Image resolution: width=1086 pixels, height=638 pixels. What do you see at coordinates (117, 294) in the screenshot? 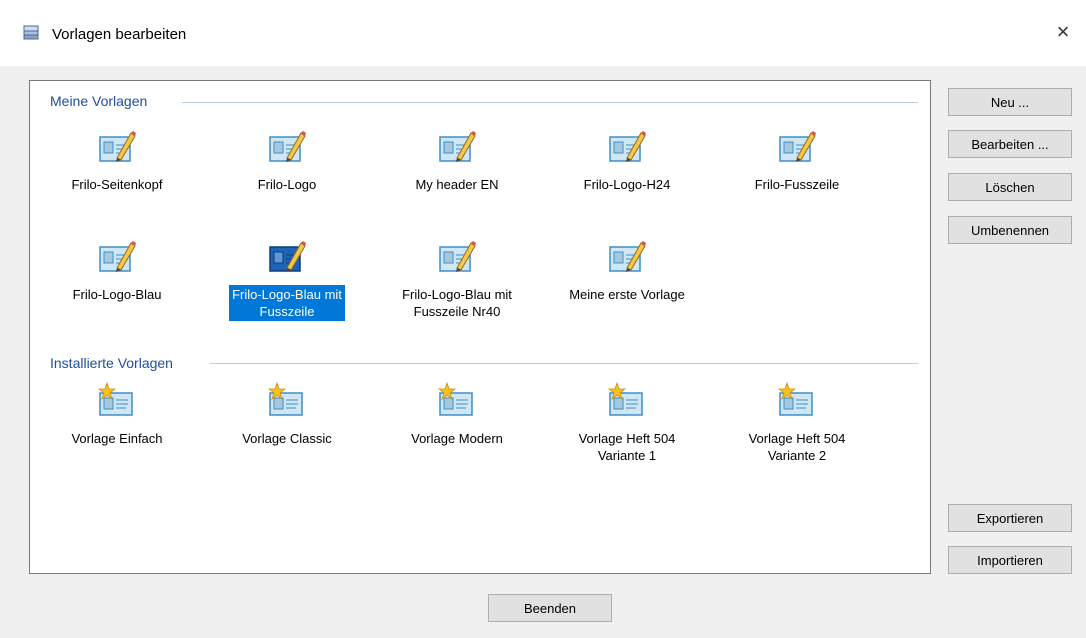
I see `template-item-label: Frilo-Logo-Blau` at bounding box center [117, 294].